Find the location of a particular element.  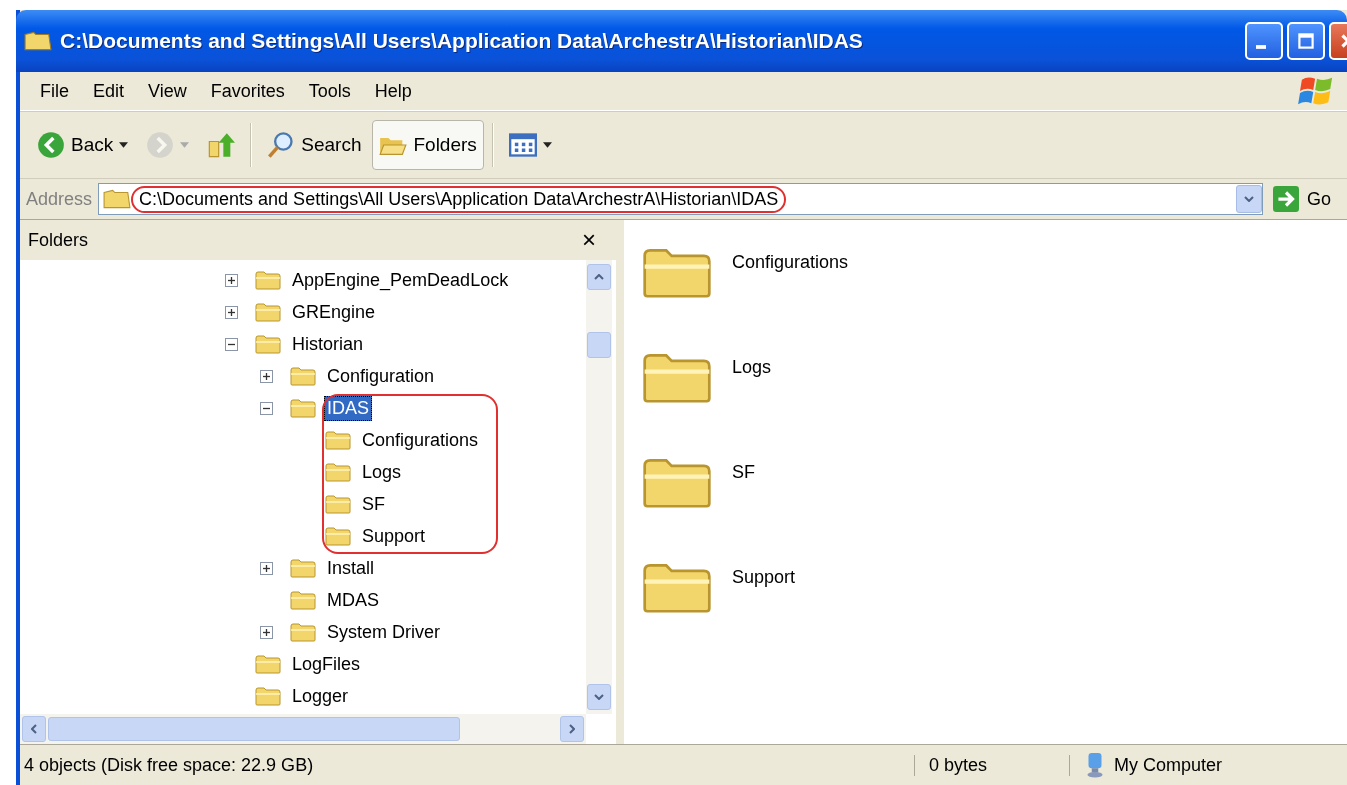

tree-item: Install is located at coordinates (351, 568).